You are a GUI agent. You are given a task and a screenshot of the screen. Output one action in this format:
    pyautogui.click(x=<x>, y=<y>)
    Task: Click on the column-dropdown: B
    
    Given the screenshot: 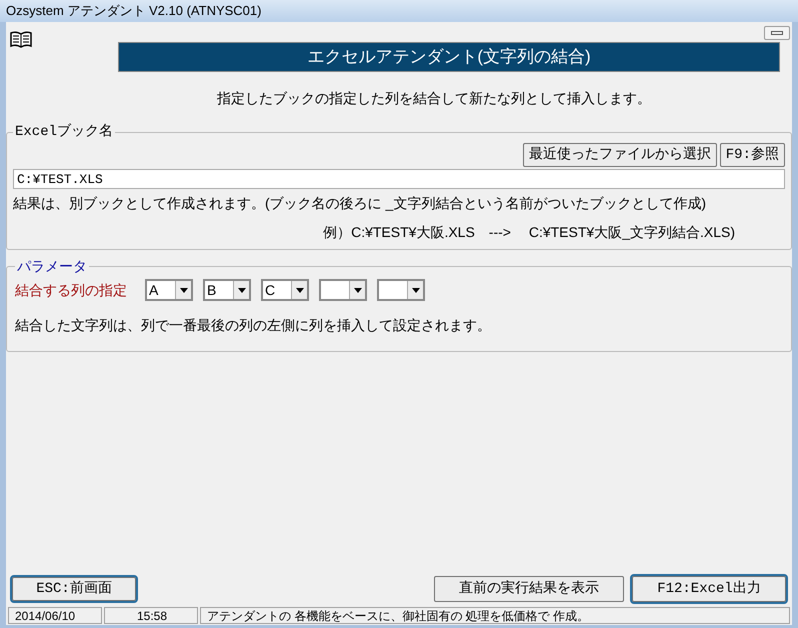 What is the action you would take?
    pyautogui.click(x=227, y=290)
    